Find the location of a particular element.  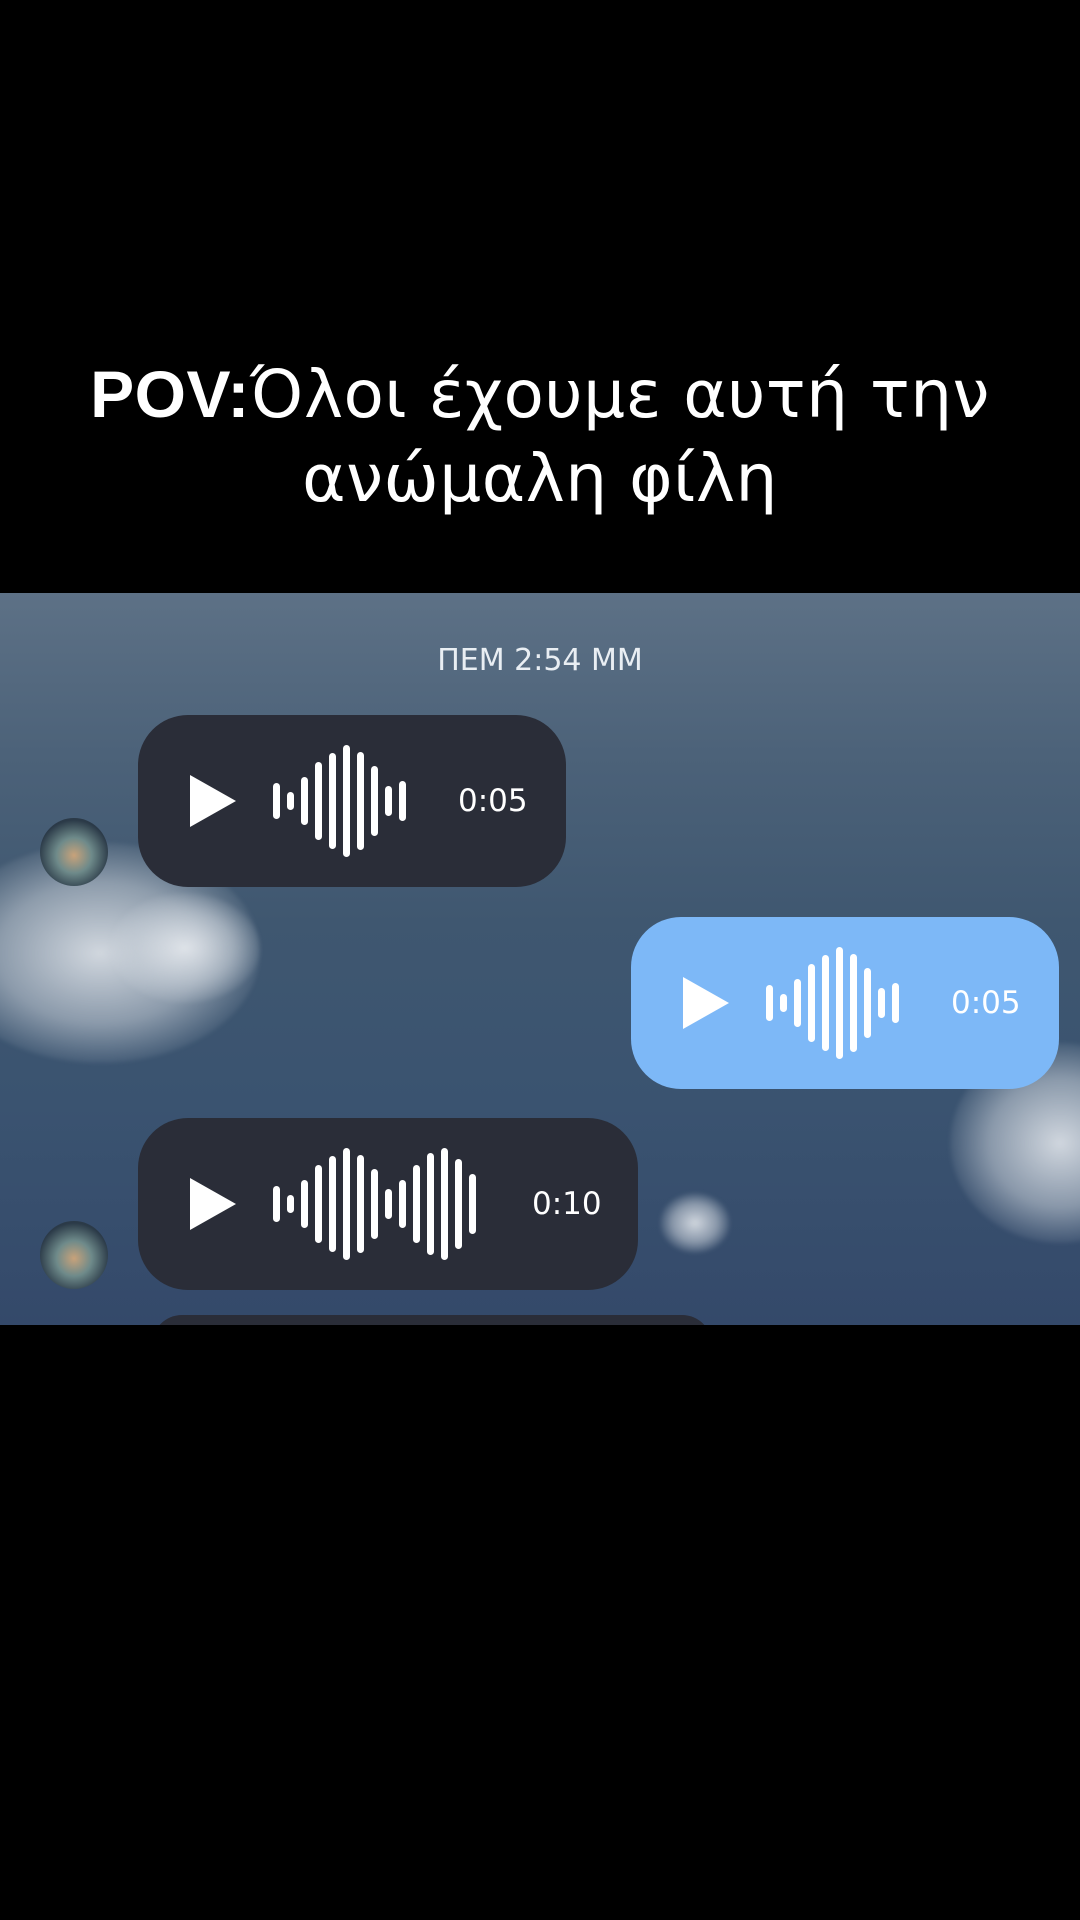

voice-message-1: 0:05 is located at coordinates (352, 801).